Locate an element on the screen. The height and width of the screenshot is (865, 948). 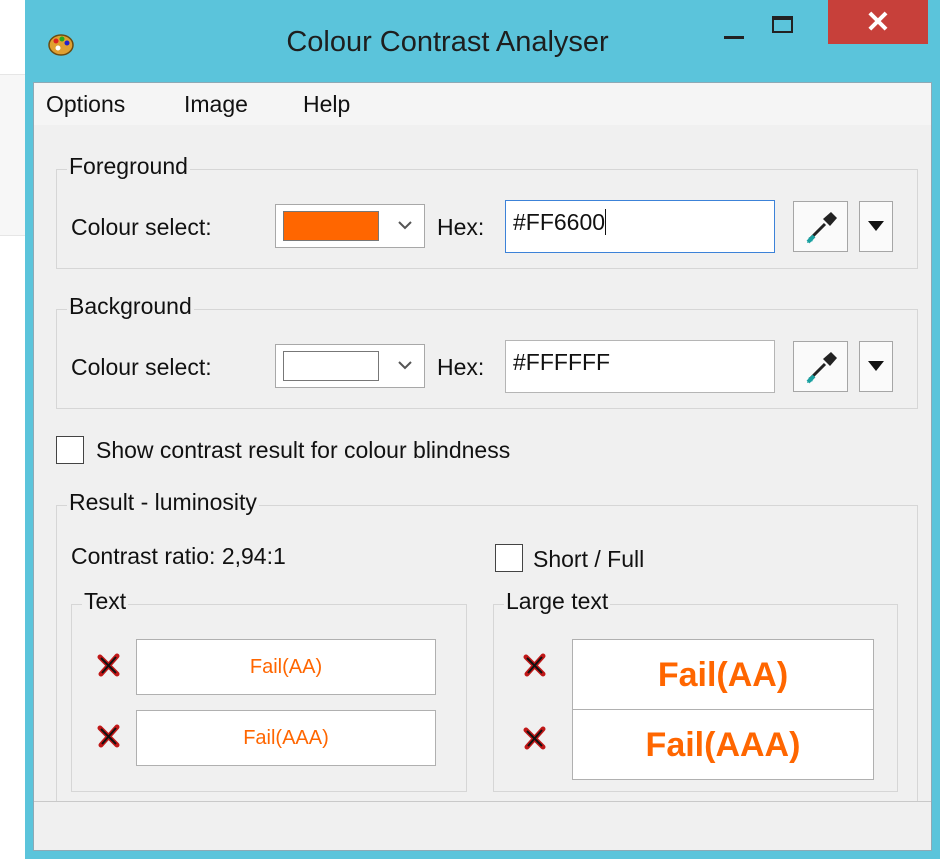
menu-image: Image is located at coordinates (216, 104).